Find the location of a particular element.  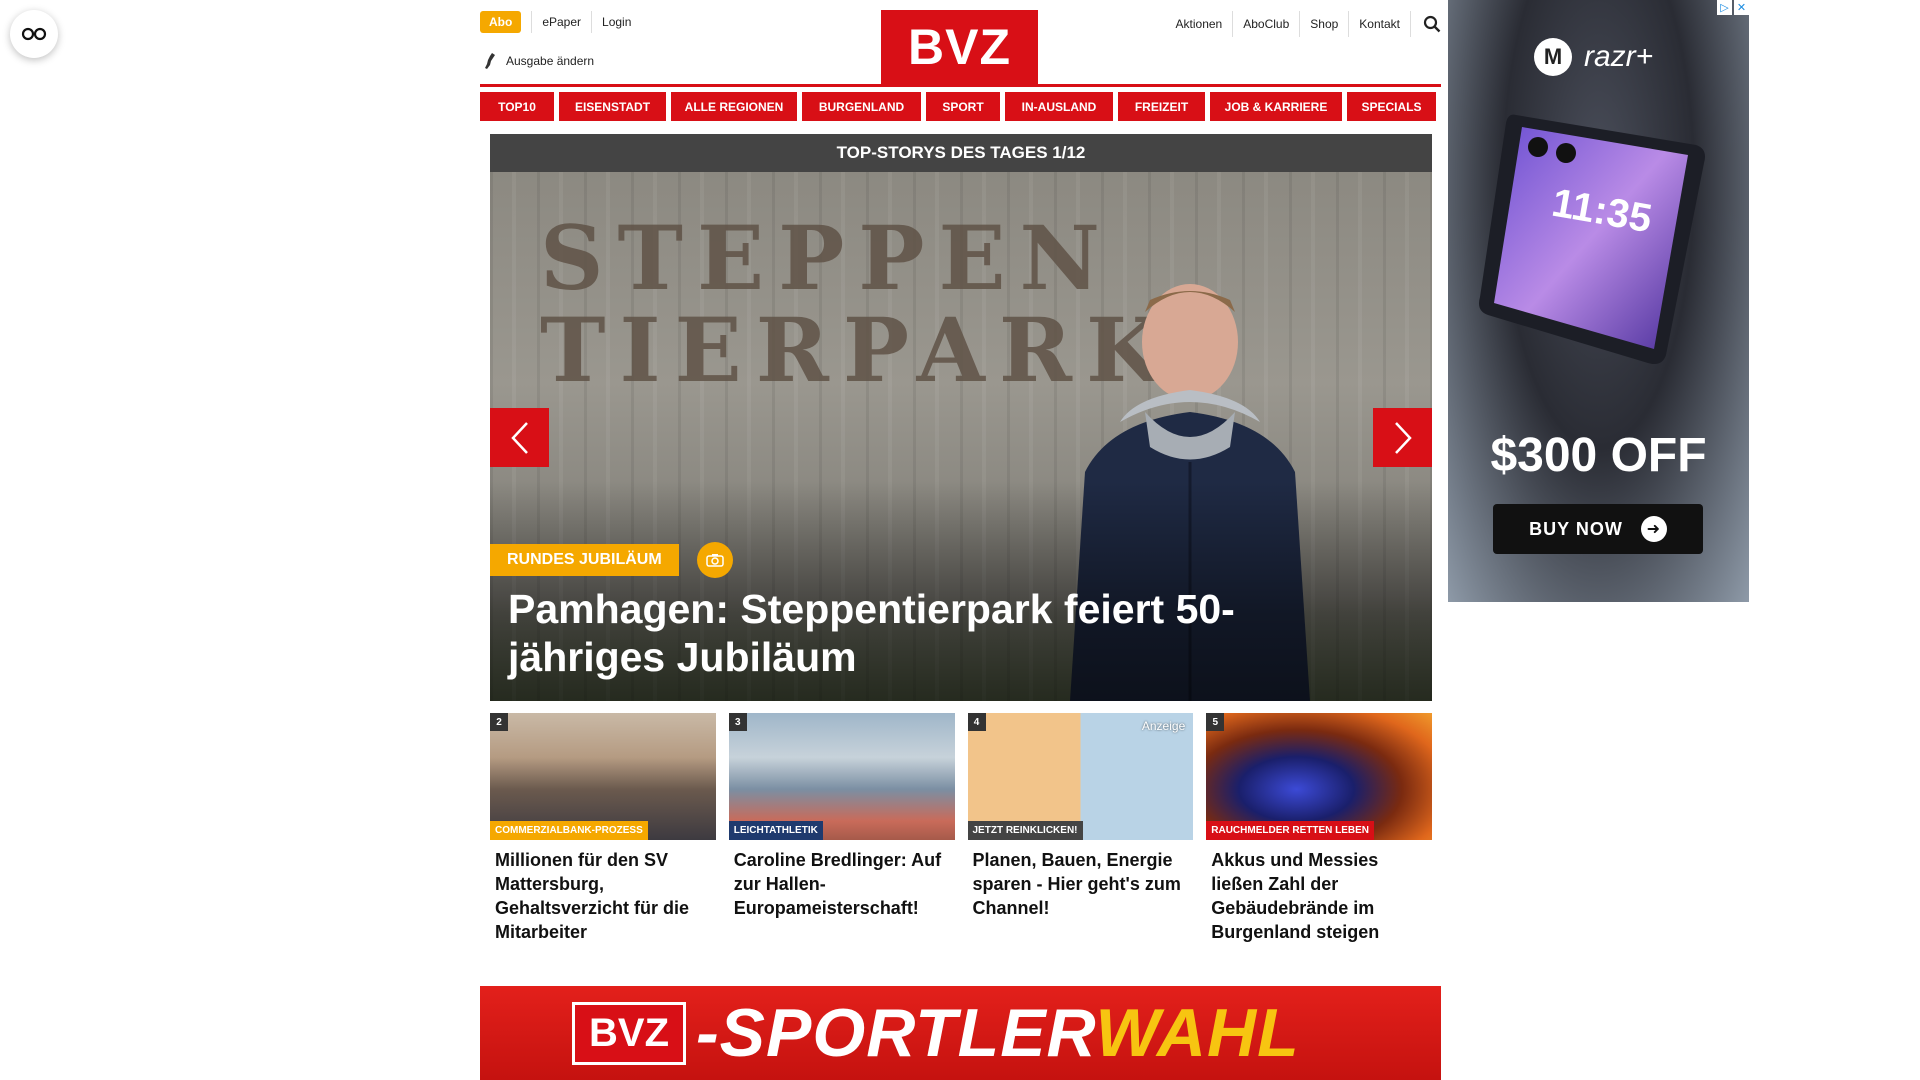

aktionen-link: Aktionen is located at coordinates (1199, 24).